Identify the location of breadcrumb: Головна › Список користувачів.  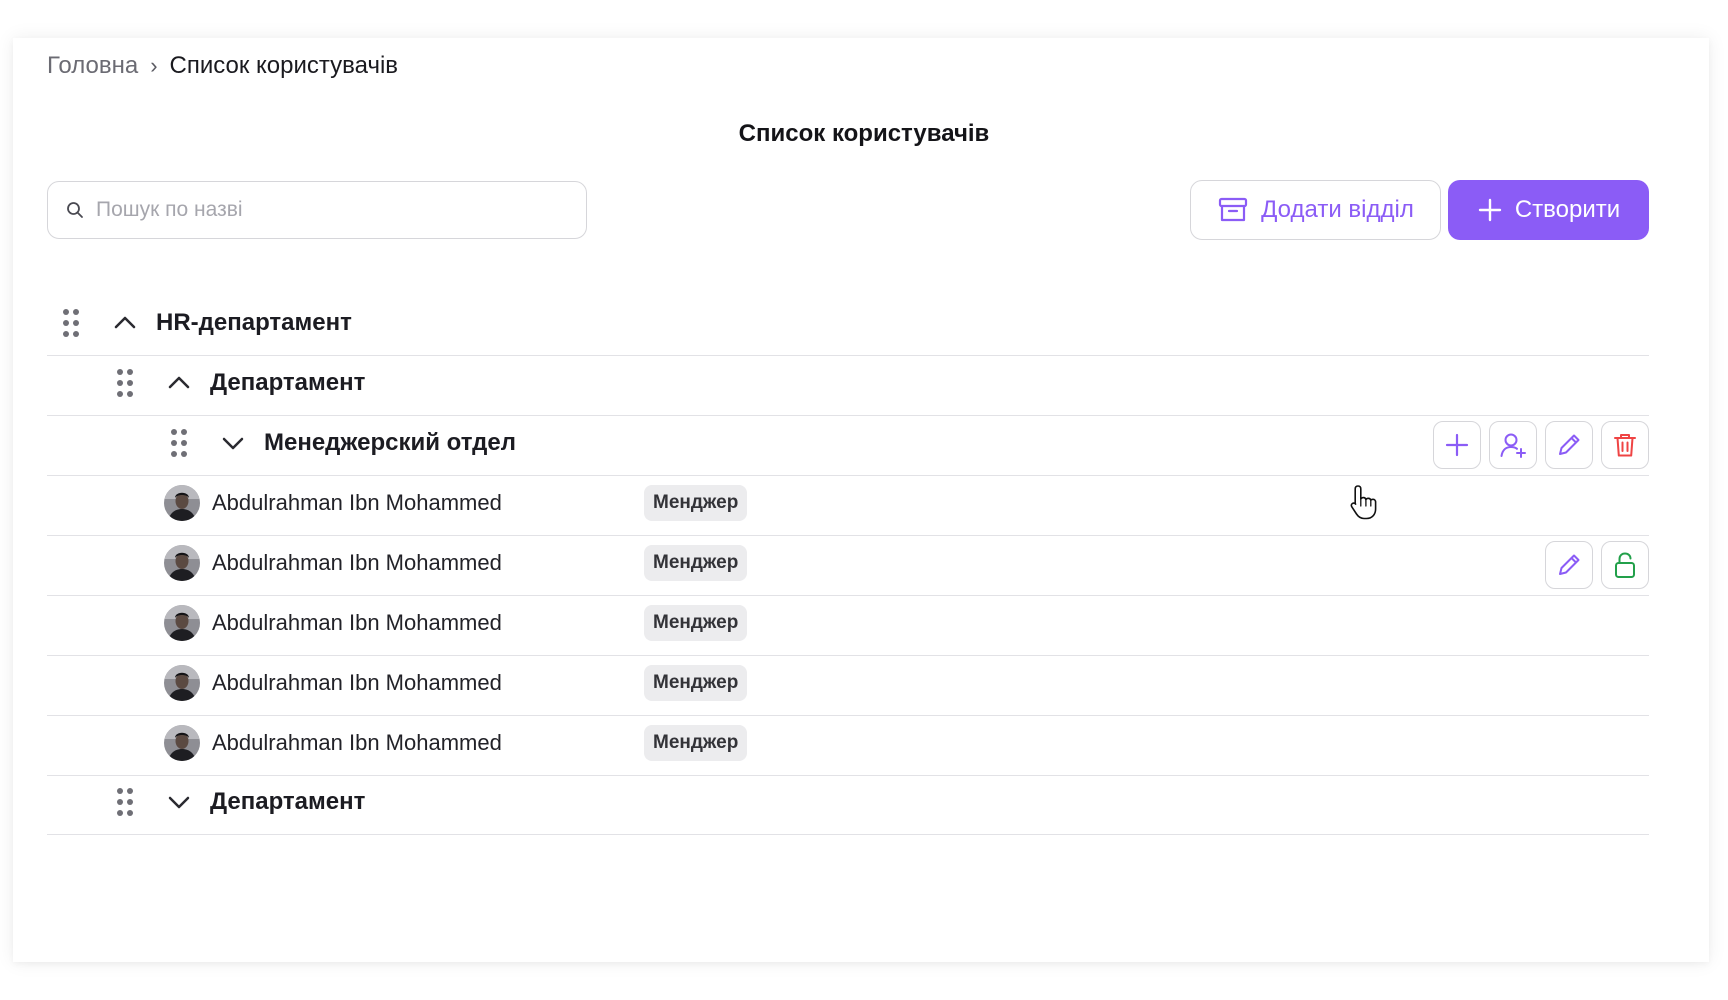
(222, 66).